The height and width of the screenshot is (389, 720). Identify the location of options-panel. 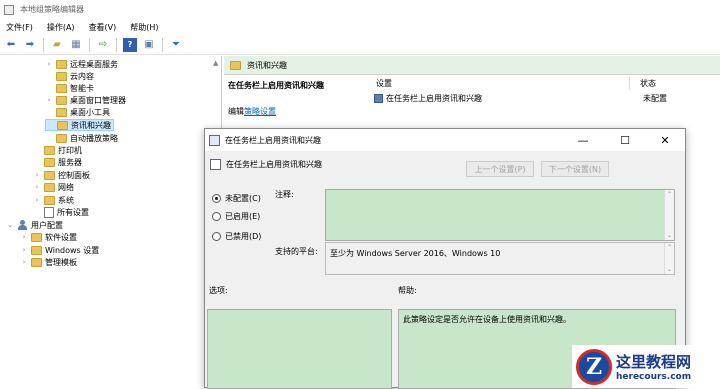
(299, 349).